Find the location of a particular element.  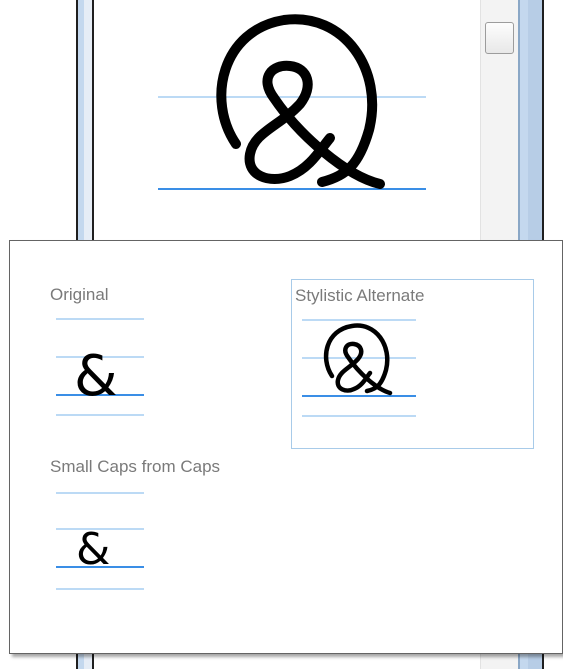

option-small-caps-from-caps: Small Caps from Caps & is located at coordinates (160, 532).